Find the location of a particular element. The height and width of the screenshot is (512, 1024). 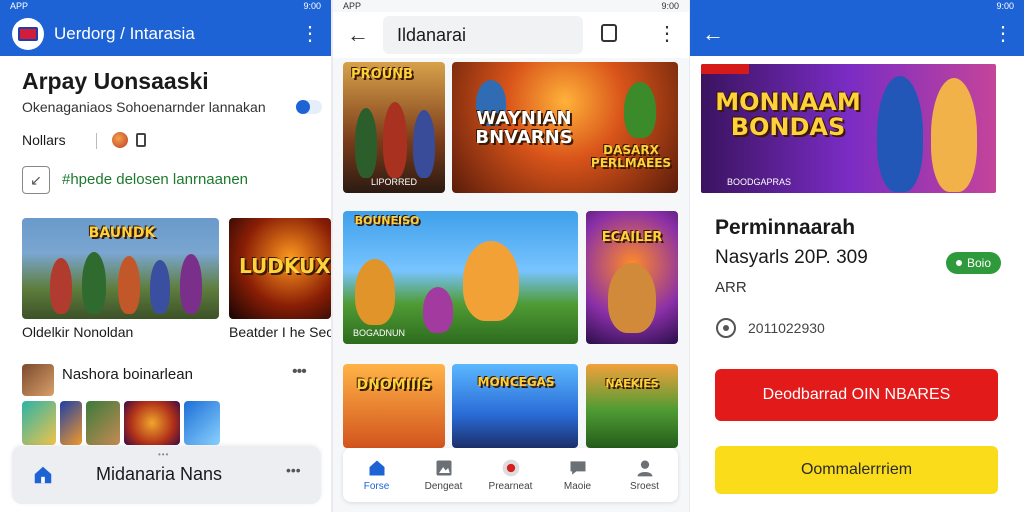

game-tile-4: ECAILER is located at coordinates (632, 277).